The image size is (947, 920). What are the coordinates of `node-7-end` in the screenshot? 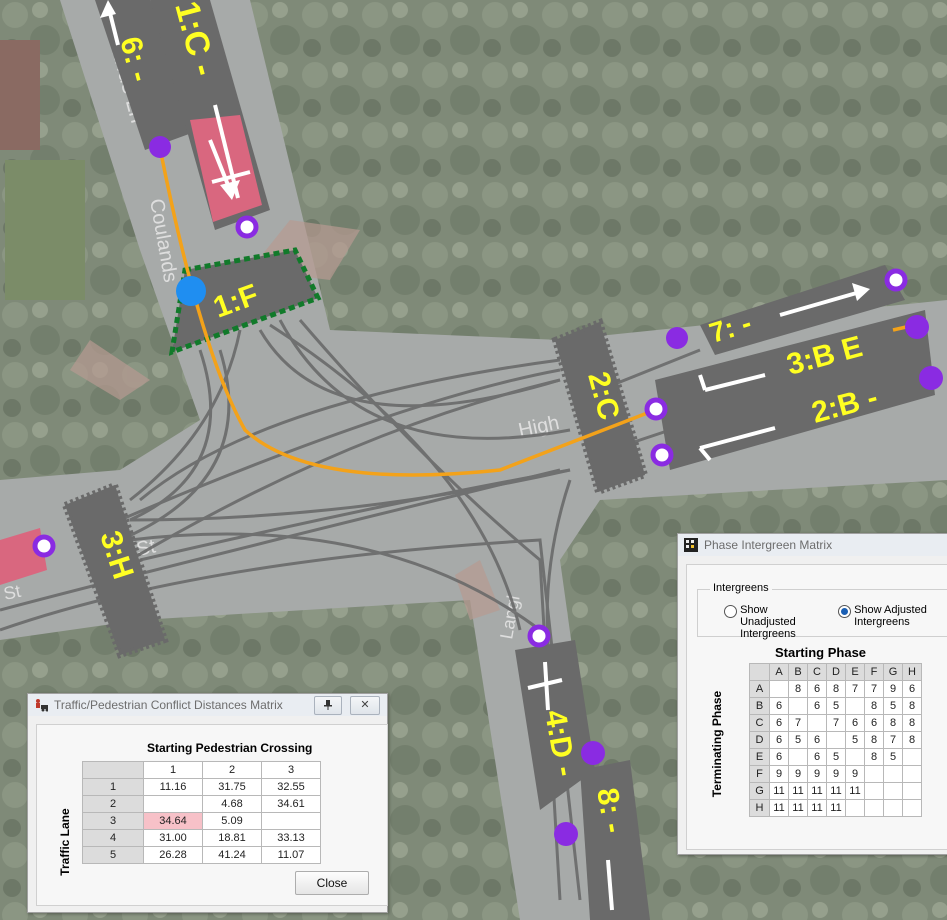 It's located at (896, 280).